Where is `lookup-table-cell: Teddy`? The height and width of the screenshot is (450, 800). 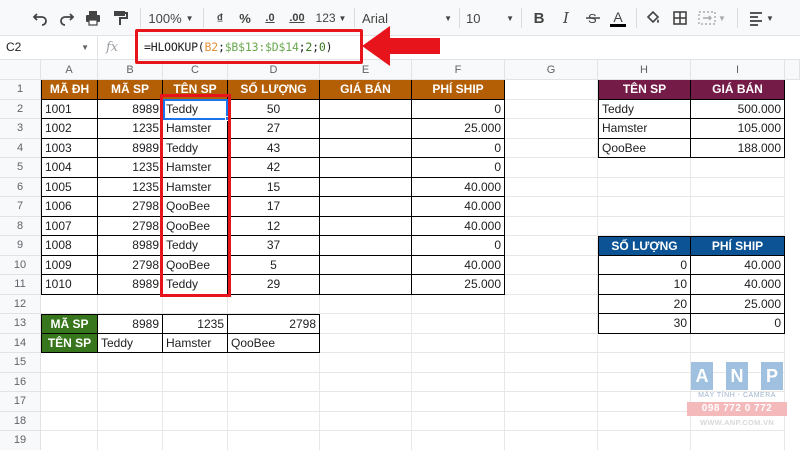
lookup-table-cell: Teddy is located at coordinates (130, 343).